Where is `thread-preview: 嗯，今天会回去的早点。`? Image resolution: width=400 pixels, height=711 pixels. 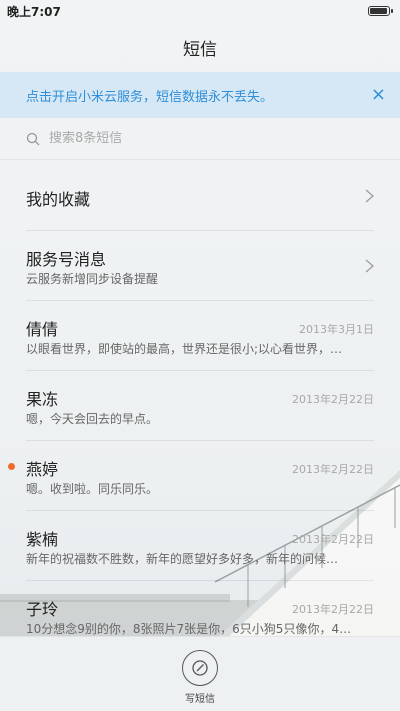 thread-preview: 嗯，今天会回去的早点。 is located at coordinates (92, 419).